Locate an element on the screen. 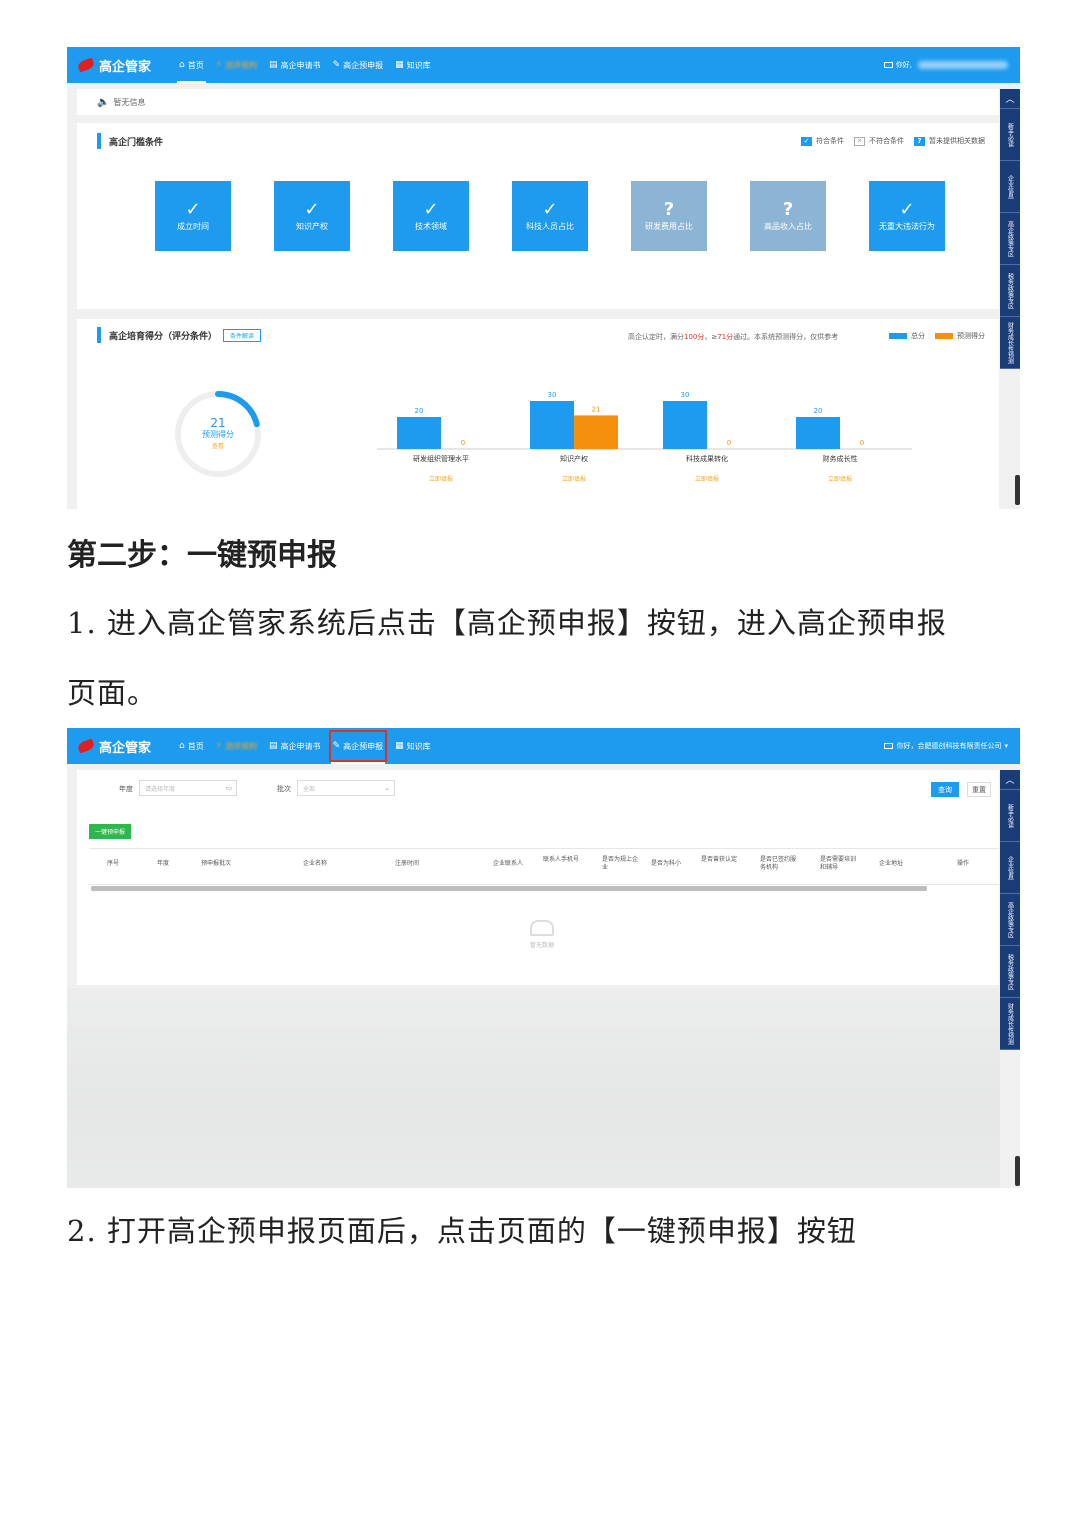 The width and height of the screenshot is (1080, 1534). main-nav: ⌂ 首页 ⚡ 测评预判 ▤ 高企申请书 ✎ 高企预申报 ▦ 知识库 is located at coordinates (305, 65).